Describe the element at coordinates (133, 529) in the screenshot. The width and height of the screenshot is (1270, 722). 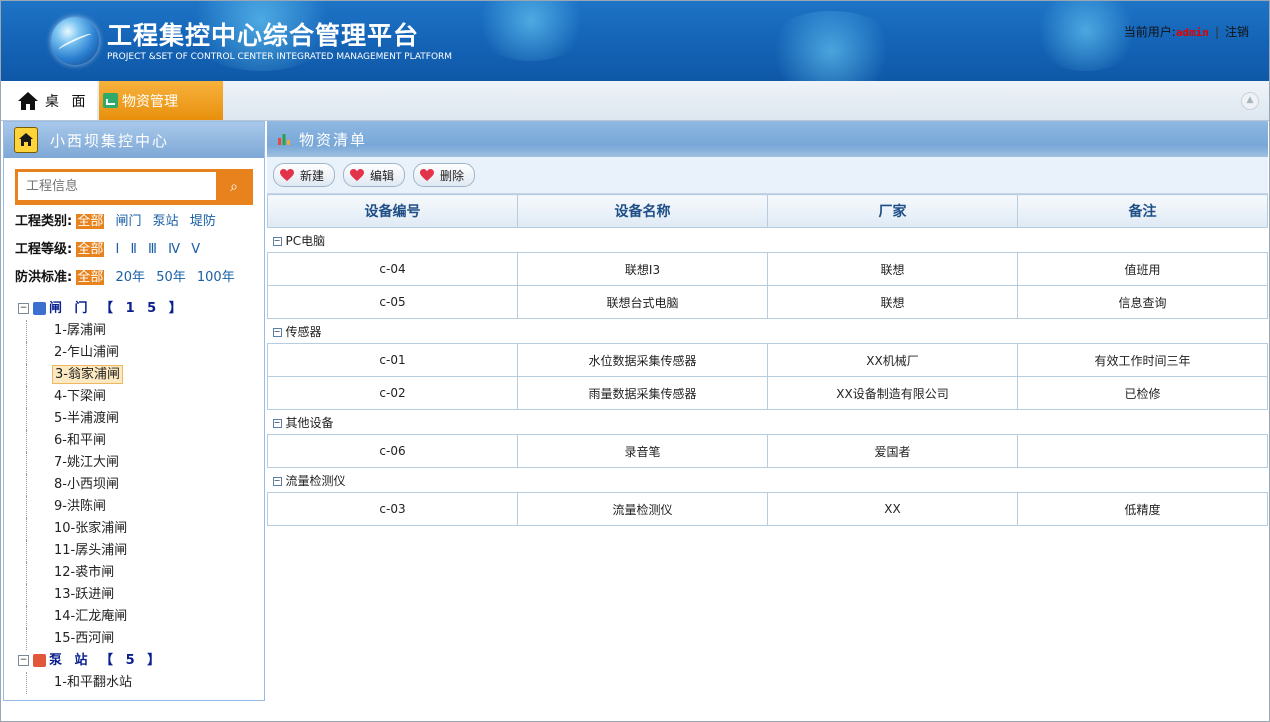
I see `tree-item-gate: 10-张家浦闸` at that location.